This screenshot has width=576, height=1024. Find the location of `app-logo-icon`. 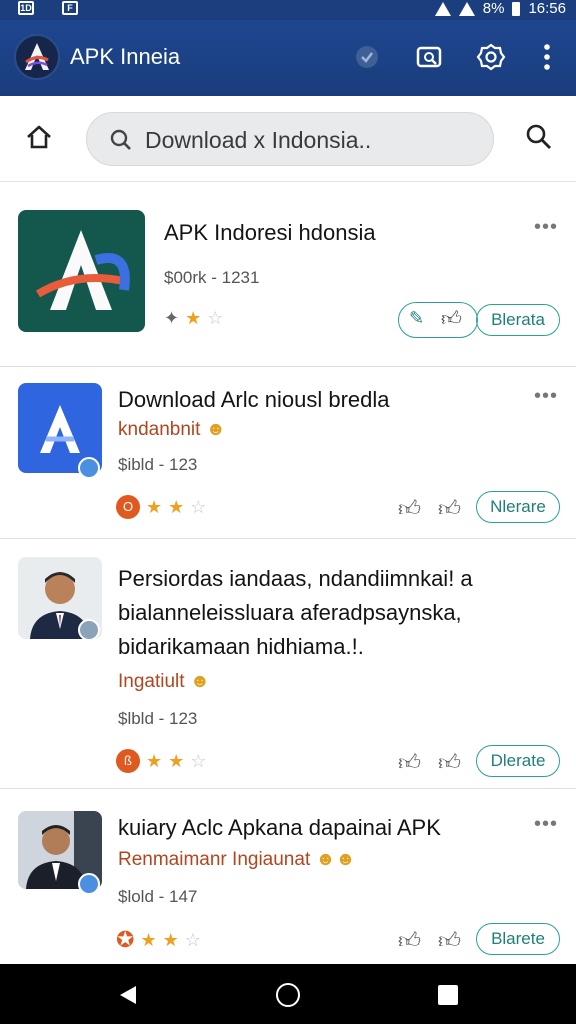

app-logo-icon is located at coordinates (37, 57).